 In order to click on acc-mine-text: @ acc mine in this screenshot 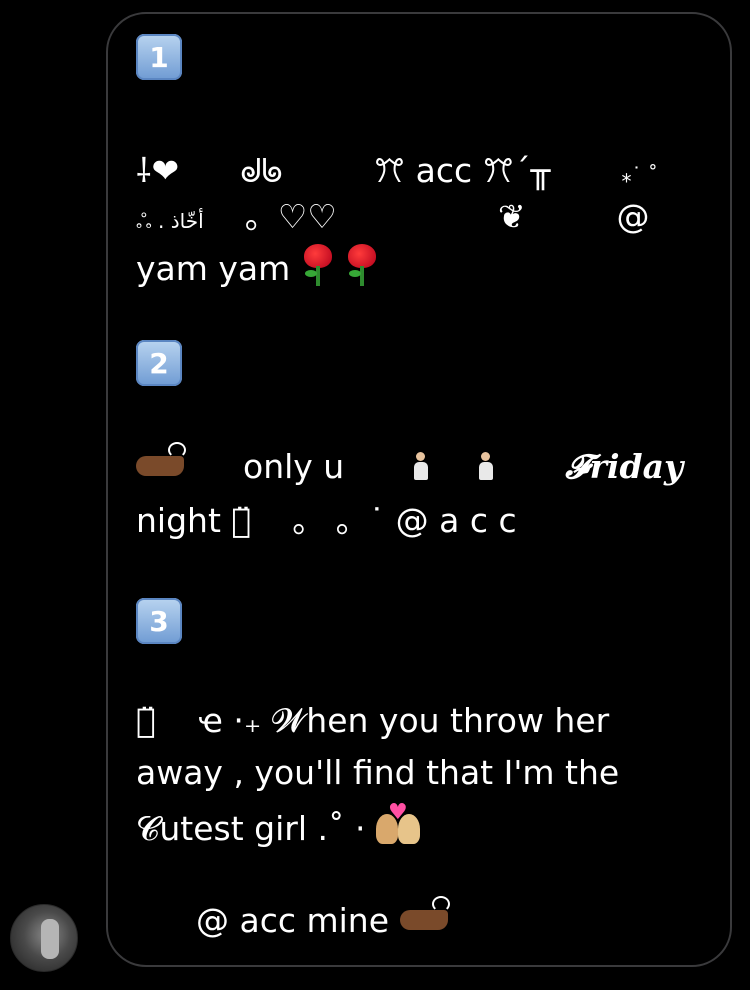, I will do `click(293, 920)`.